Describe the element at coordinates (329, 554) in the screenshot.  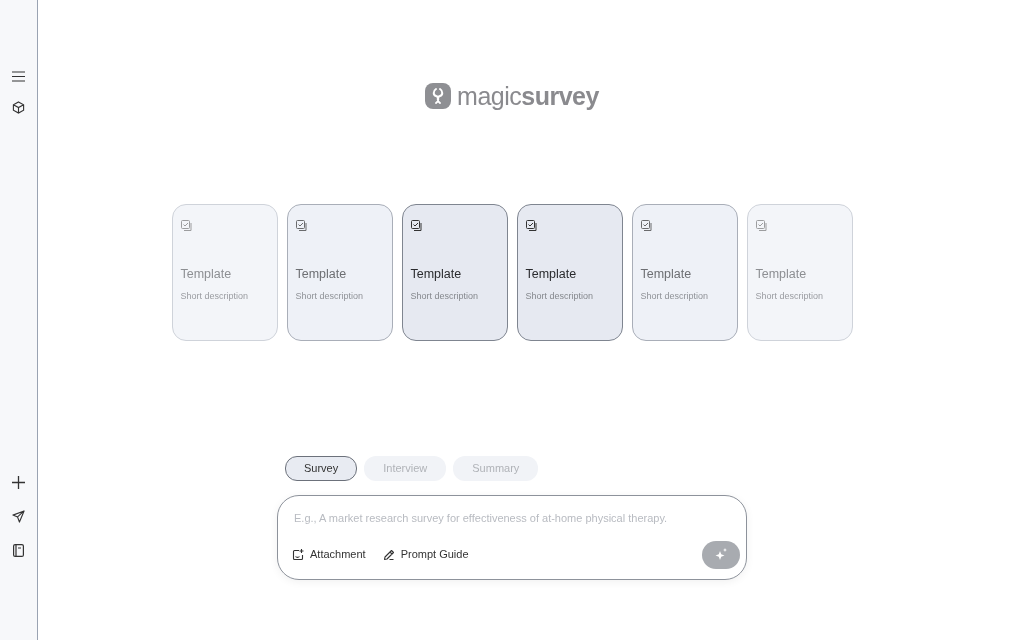
I see `attachment-button: Attachment` at that location.